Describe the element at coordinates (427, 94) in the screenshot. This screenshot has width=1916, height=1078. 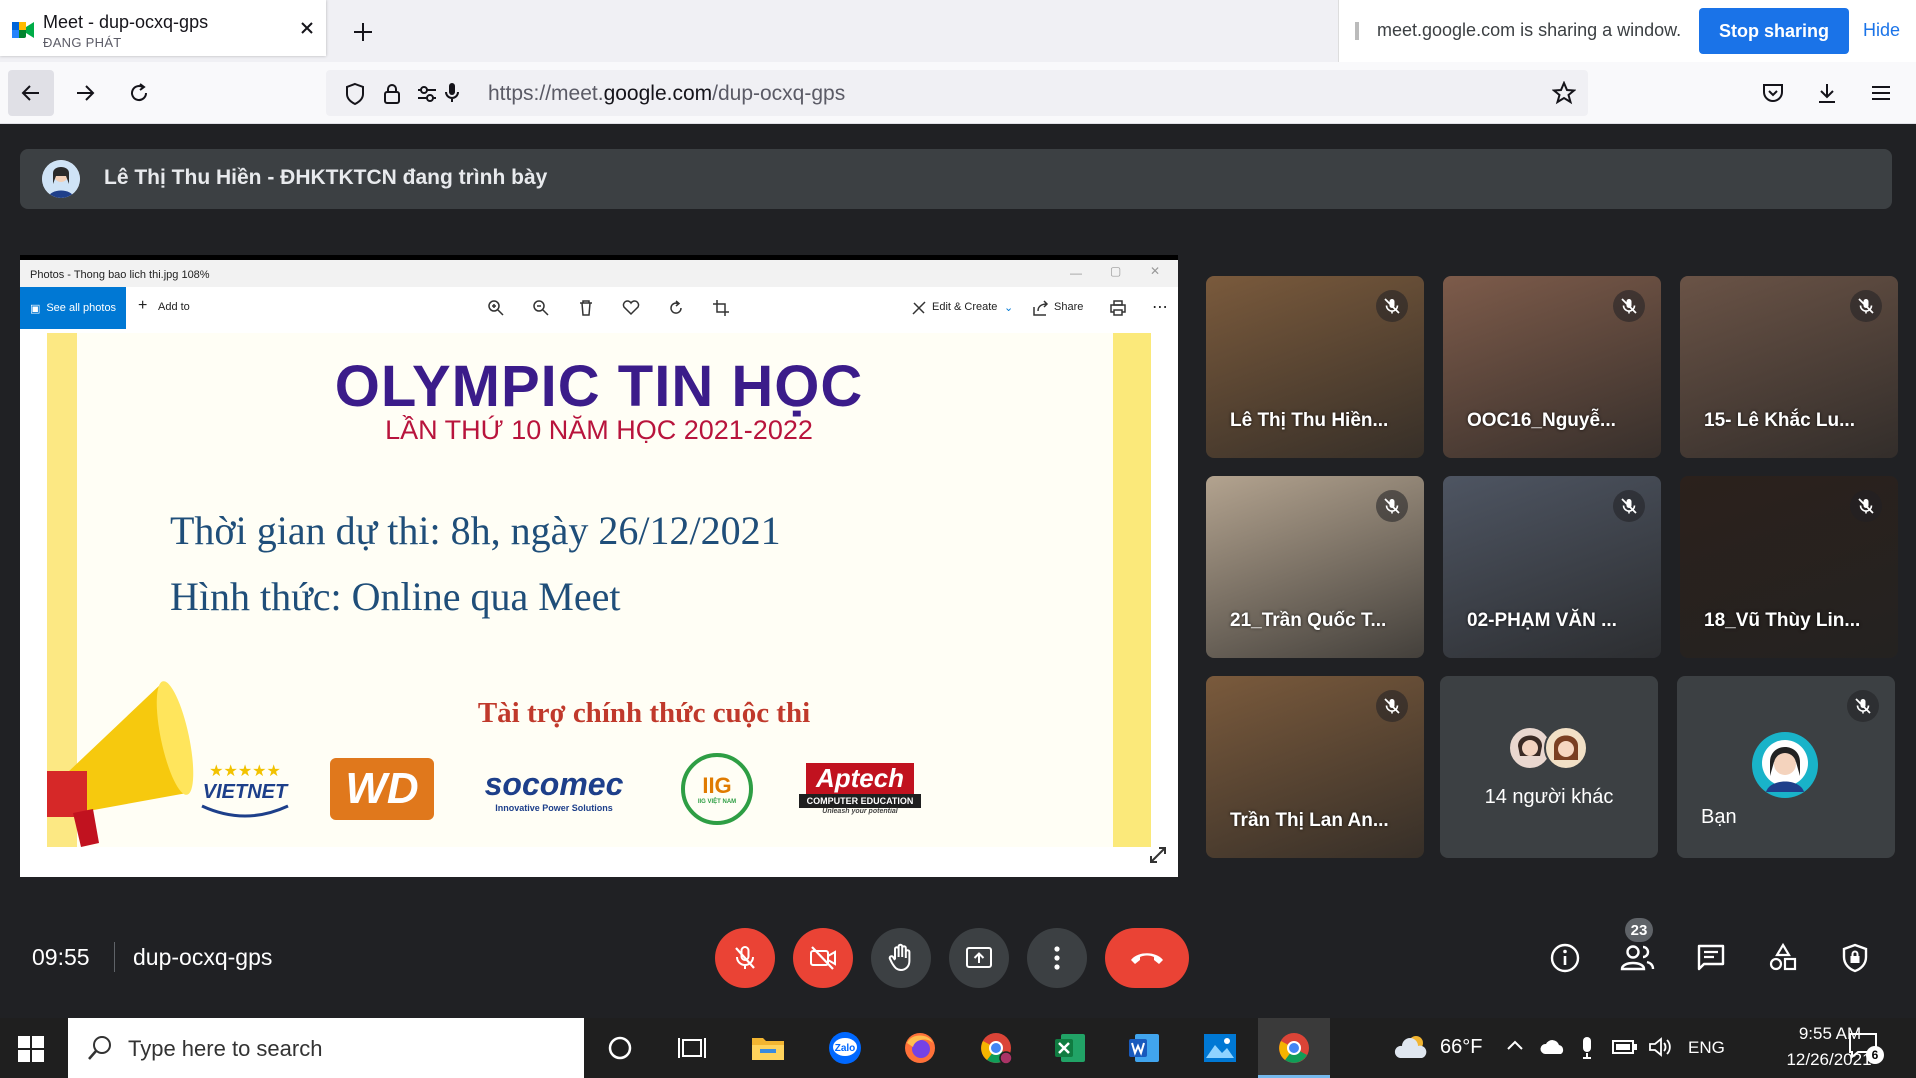
I see `permissions-icon` at that location.